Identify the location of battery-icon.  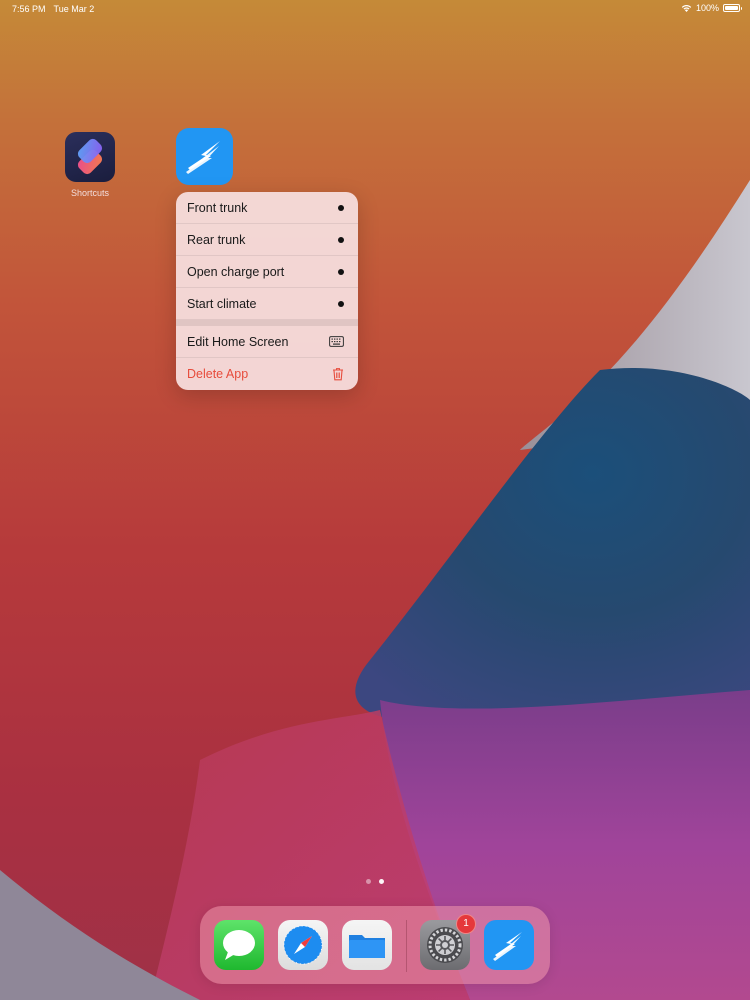
(732, 8).